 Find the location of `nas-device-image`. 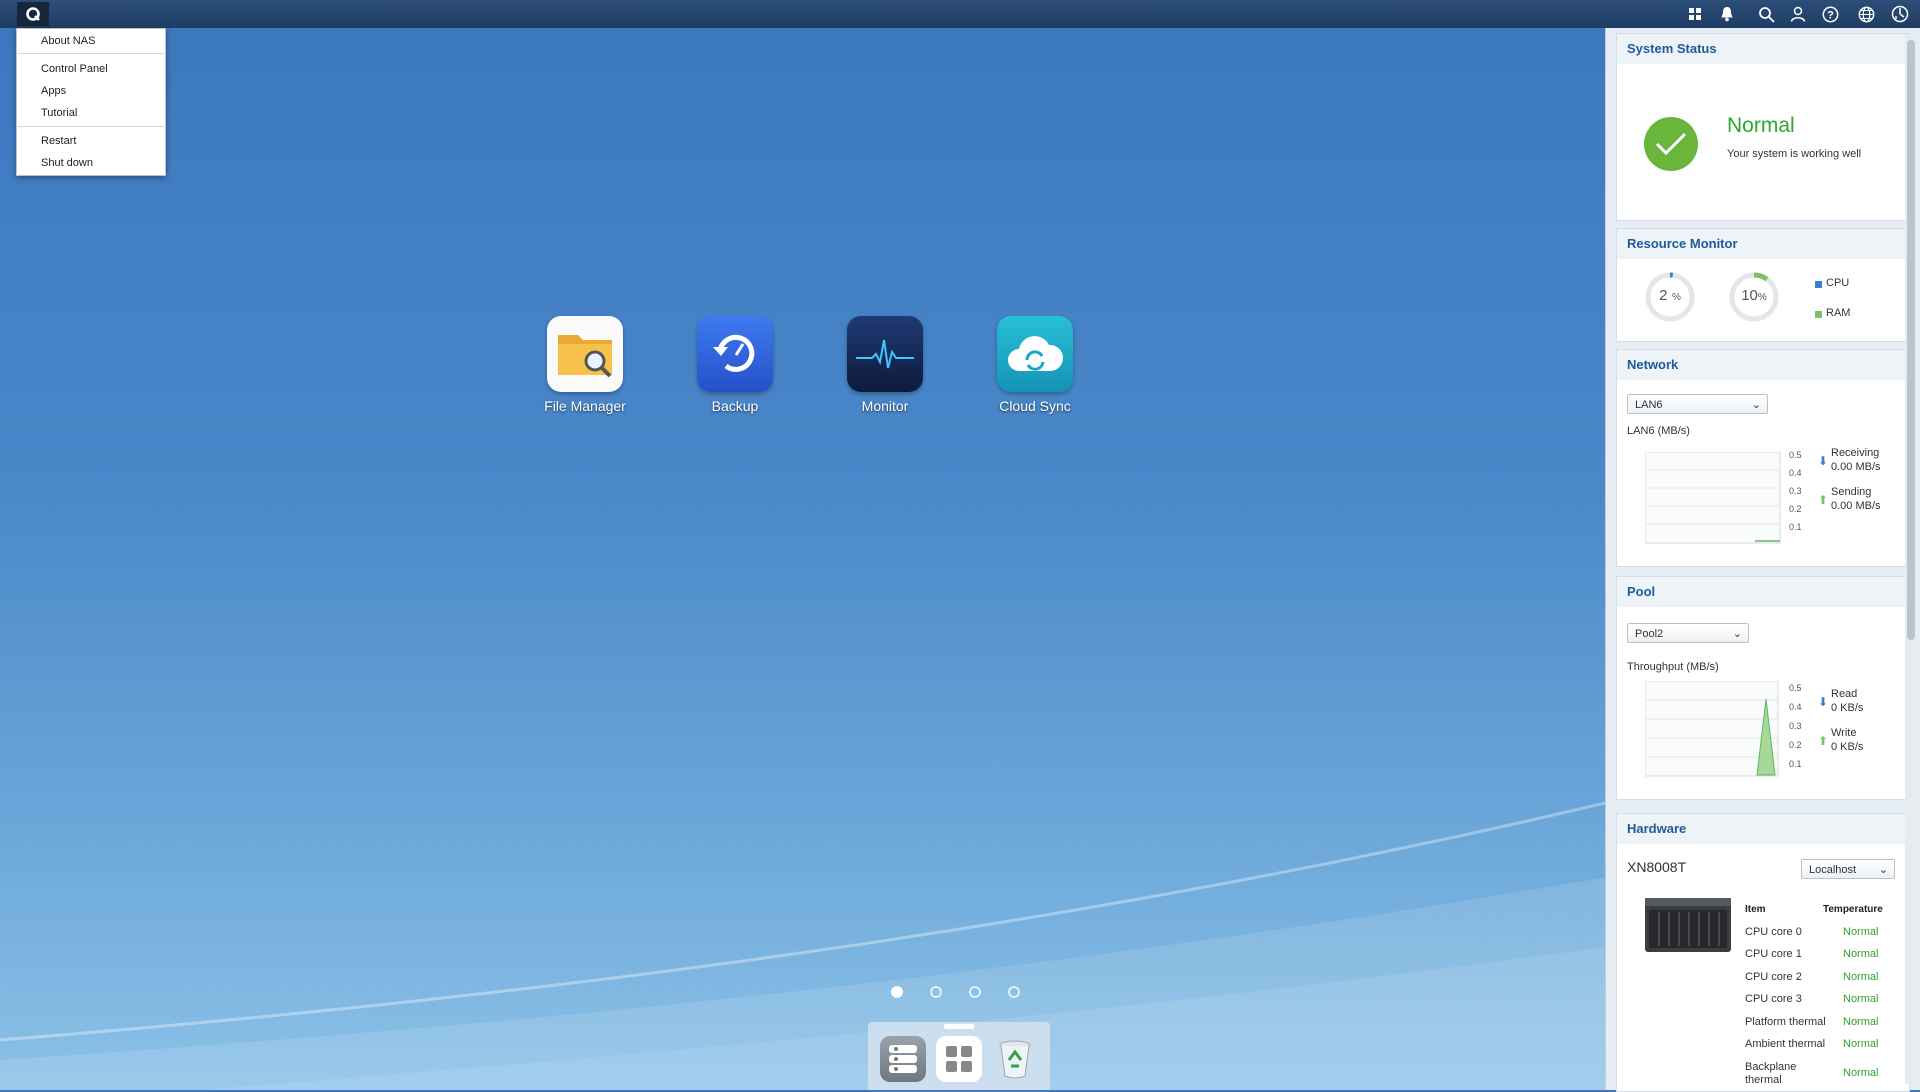

nas-device-image is located at coordinates (1688, 925).